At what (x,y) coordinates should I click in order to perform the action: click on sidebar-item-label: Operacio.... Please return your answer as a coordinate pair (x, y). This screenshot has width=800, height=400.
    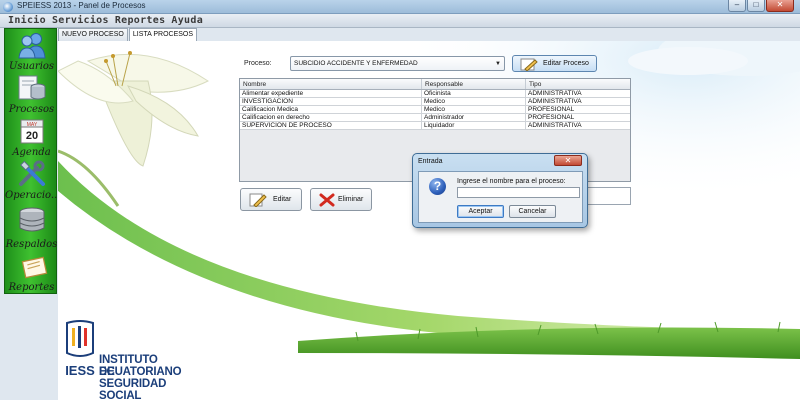
    Looking at the image, I should click on (33, 195).